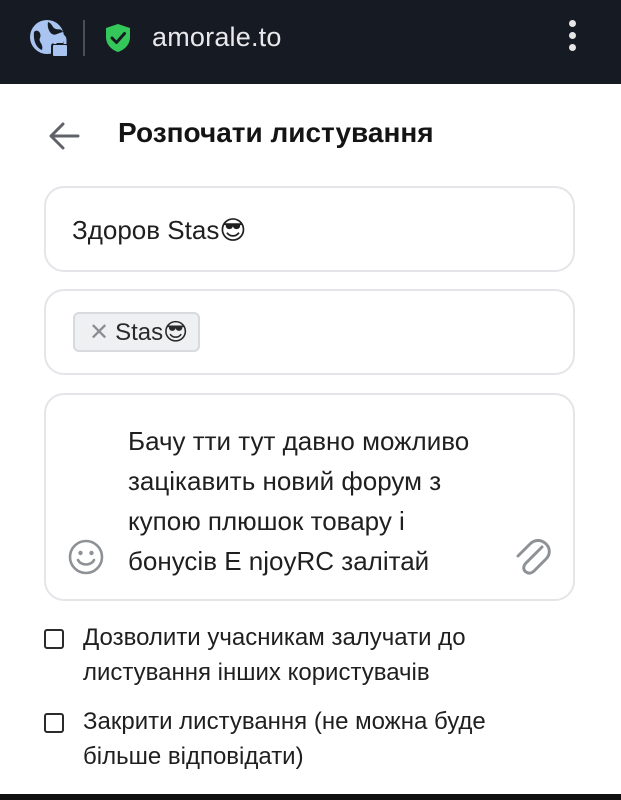 The image size is (621, 800). I want to click on browser-top-bar: amorale.to, so click(310, 42).